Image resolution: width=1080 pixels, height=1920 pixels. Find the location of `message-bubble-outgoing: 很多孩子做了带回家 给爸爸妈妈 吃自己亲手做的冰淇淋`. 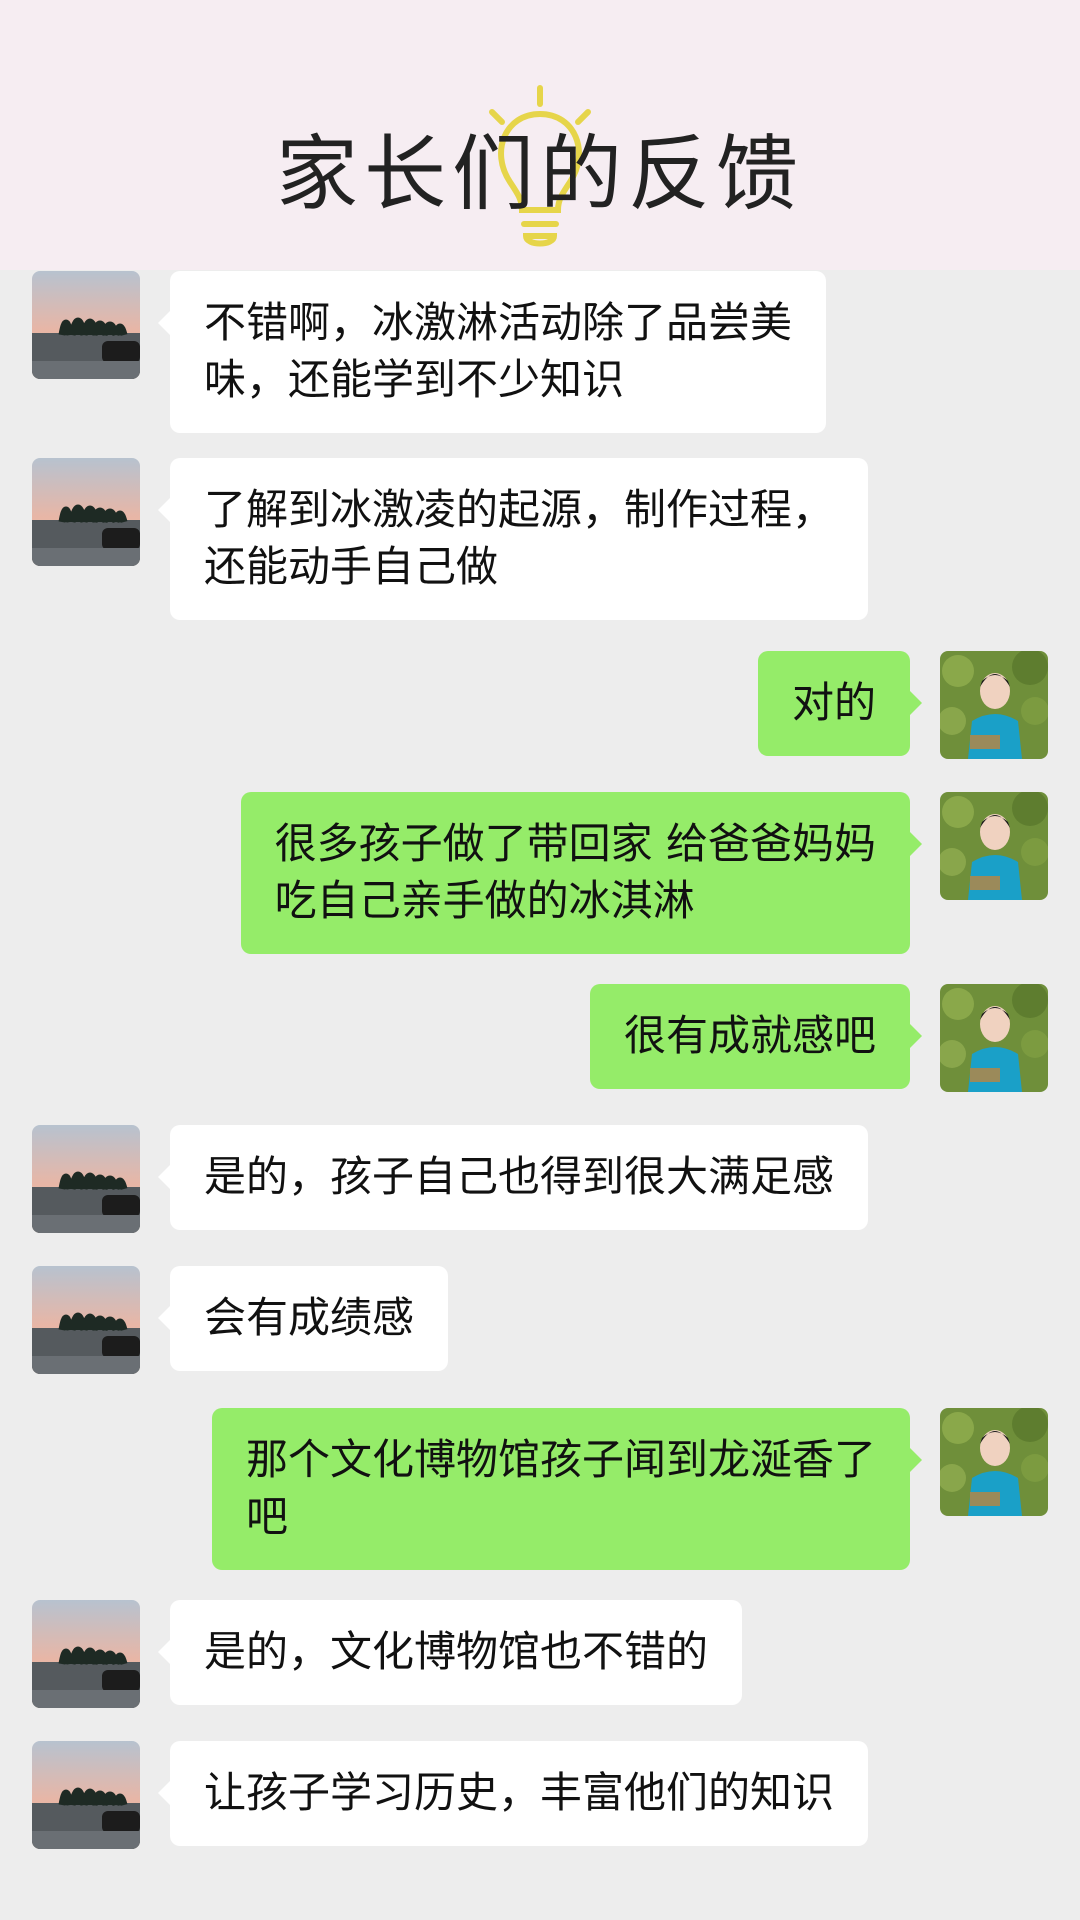

message-bubble-outgoing: 很多孩子做了带回家 给爸爸妈妈 吃自己亲手做的冰淇淋 is located at coordinates (581, 873).